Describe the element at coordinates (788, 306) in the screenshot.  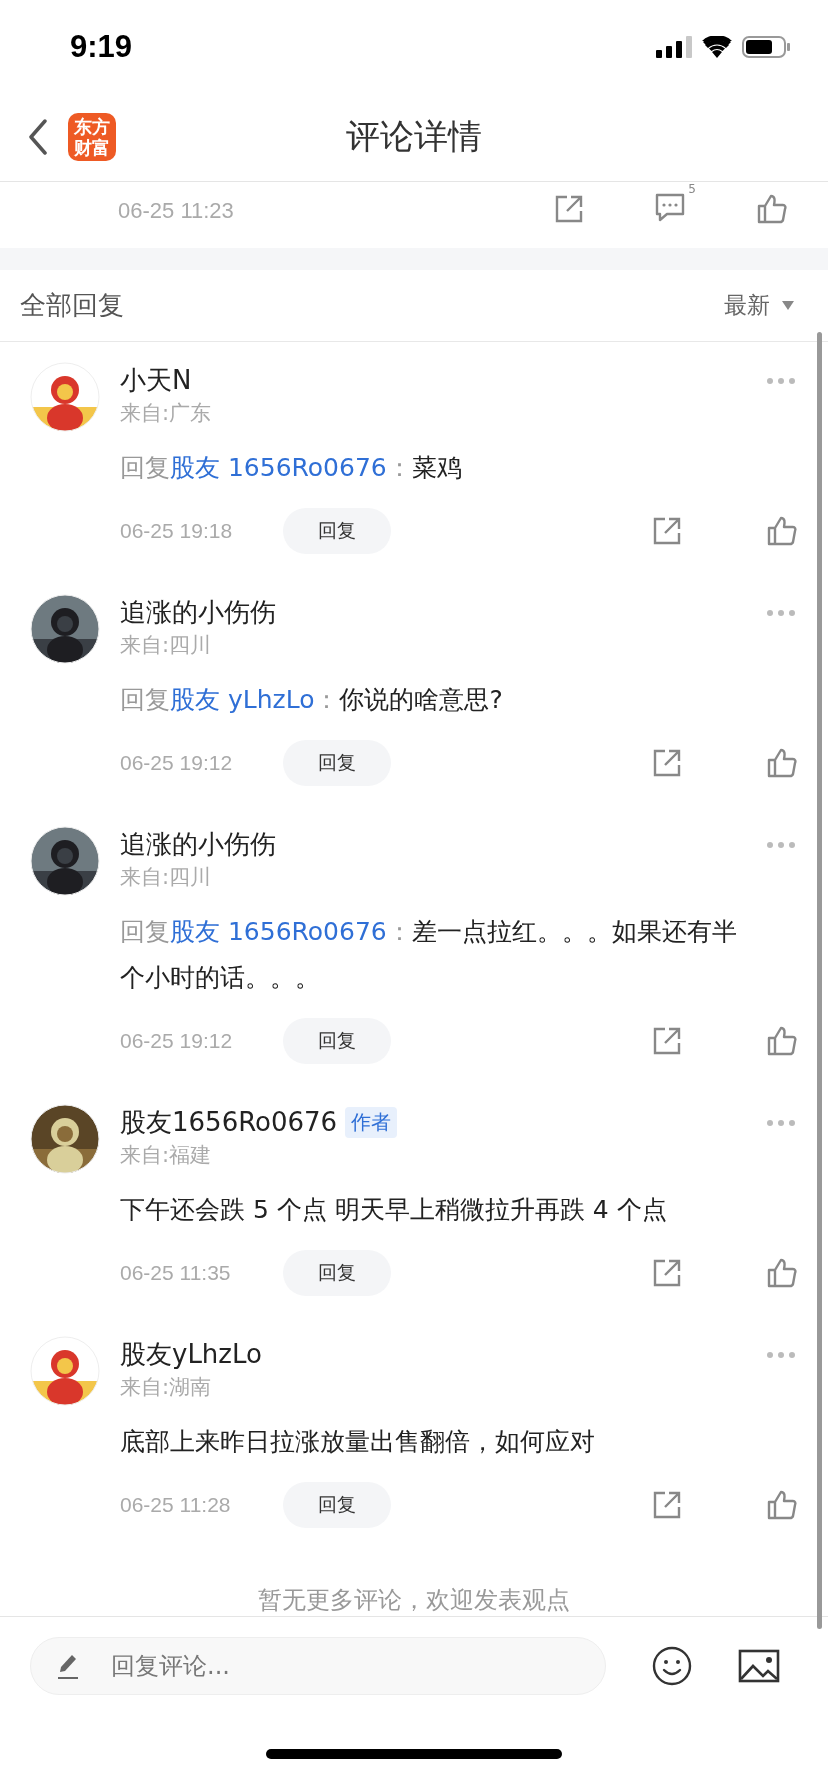
I see `caret-icon` at that location.